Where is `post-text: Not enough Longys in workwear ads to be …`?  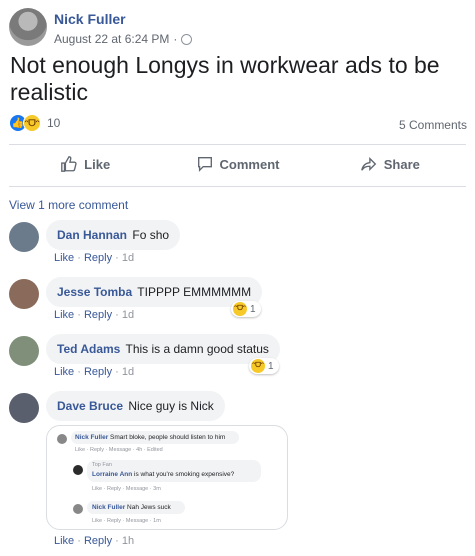
post-text: Not enough Longys in workwear ads to be … is located at coordinates (225, 78).